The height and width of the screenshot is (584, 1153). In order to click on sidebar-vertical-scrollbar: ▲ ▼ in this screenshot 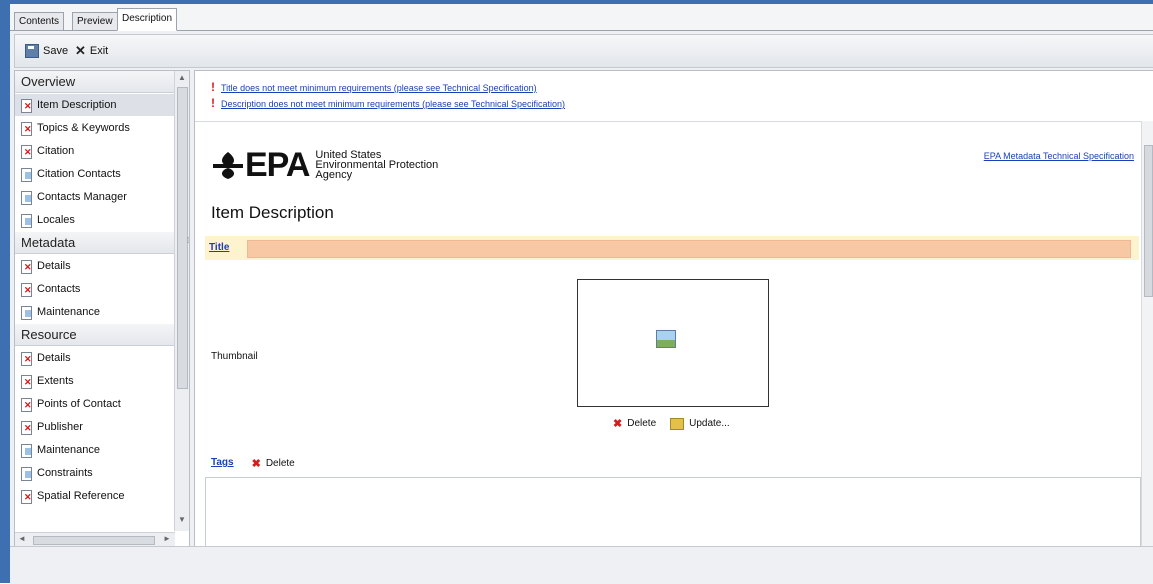, I will do `click(181, 301)`.